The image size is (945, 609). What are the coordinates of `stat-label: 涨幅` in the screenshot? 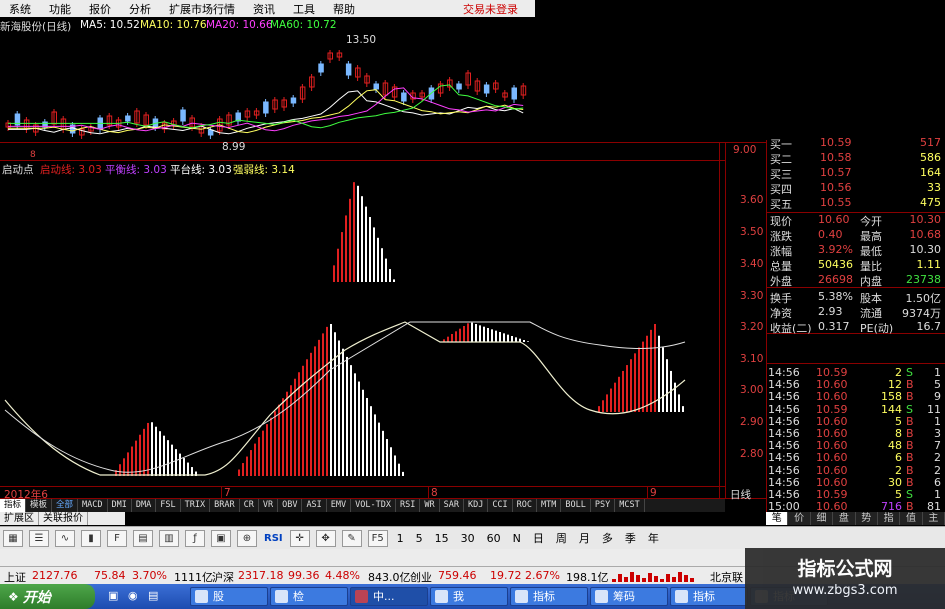 It's located at (781, 251).